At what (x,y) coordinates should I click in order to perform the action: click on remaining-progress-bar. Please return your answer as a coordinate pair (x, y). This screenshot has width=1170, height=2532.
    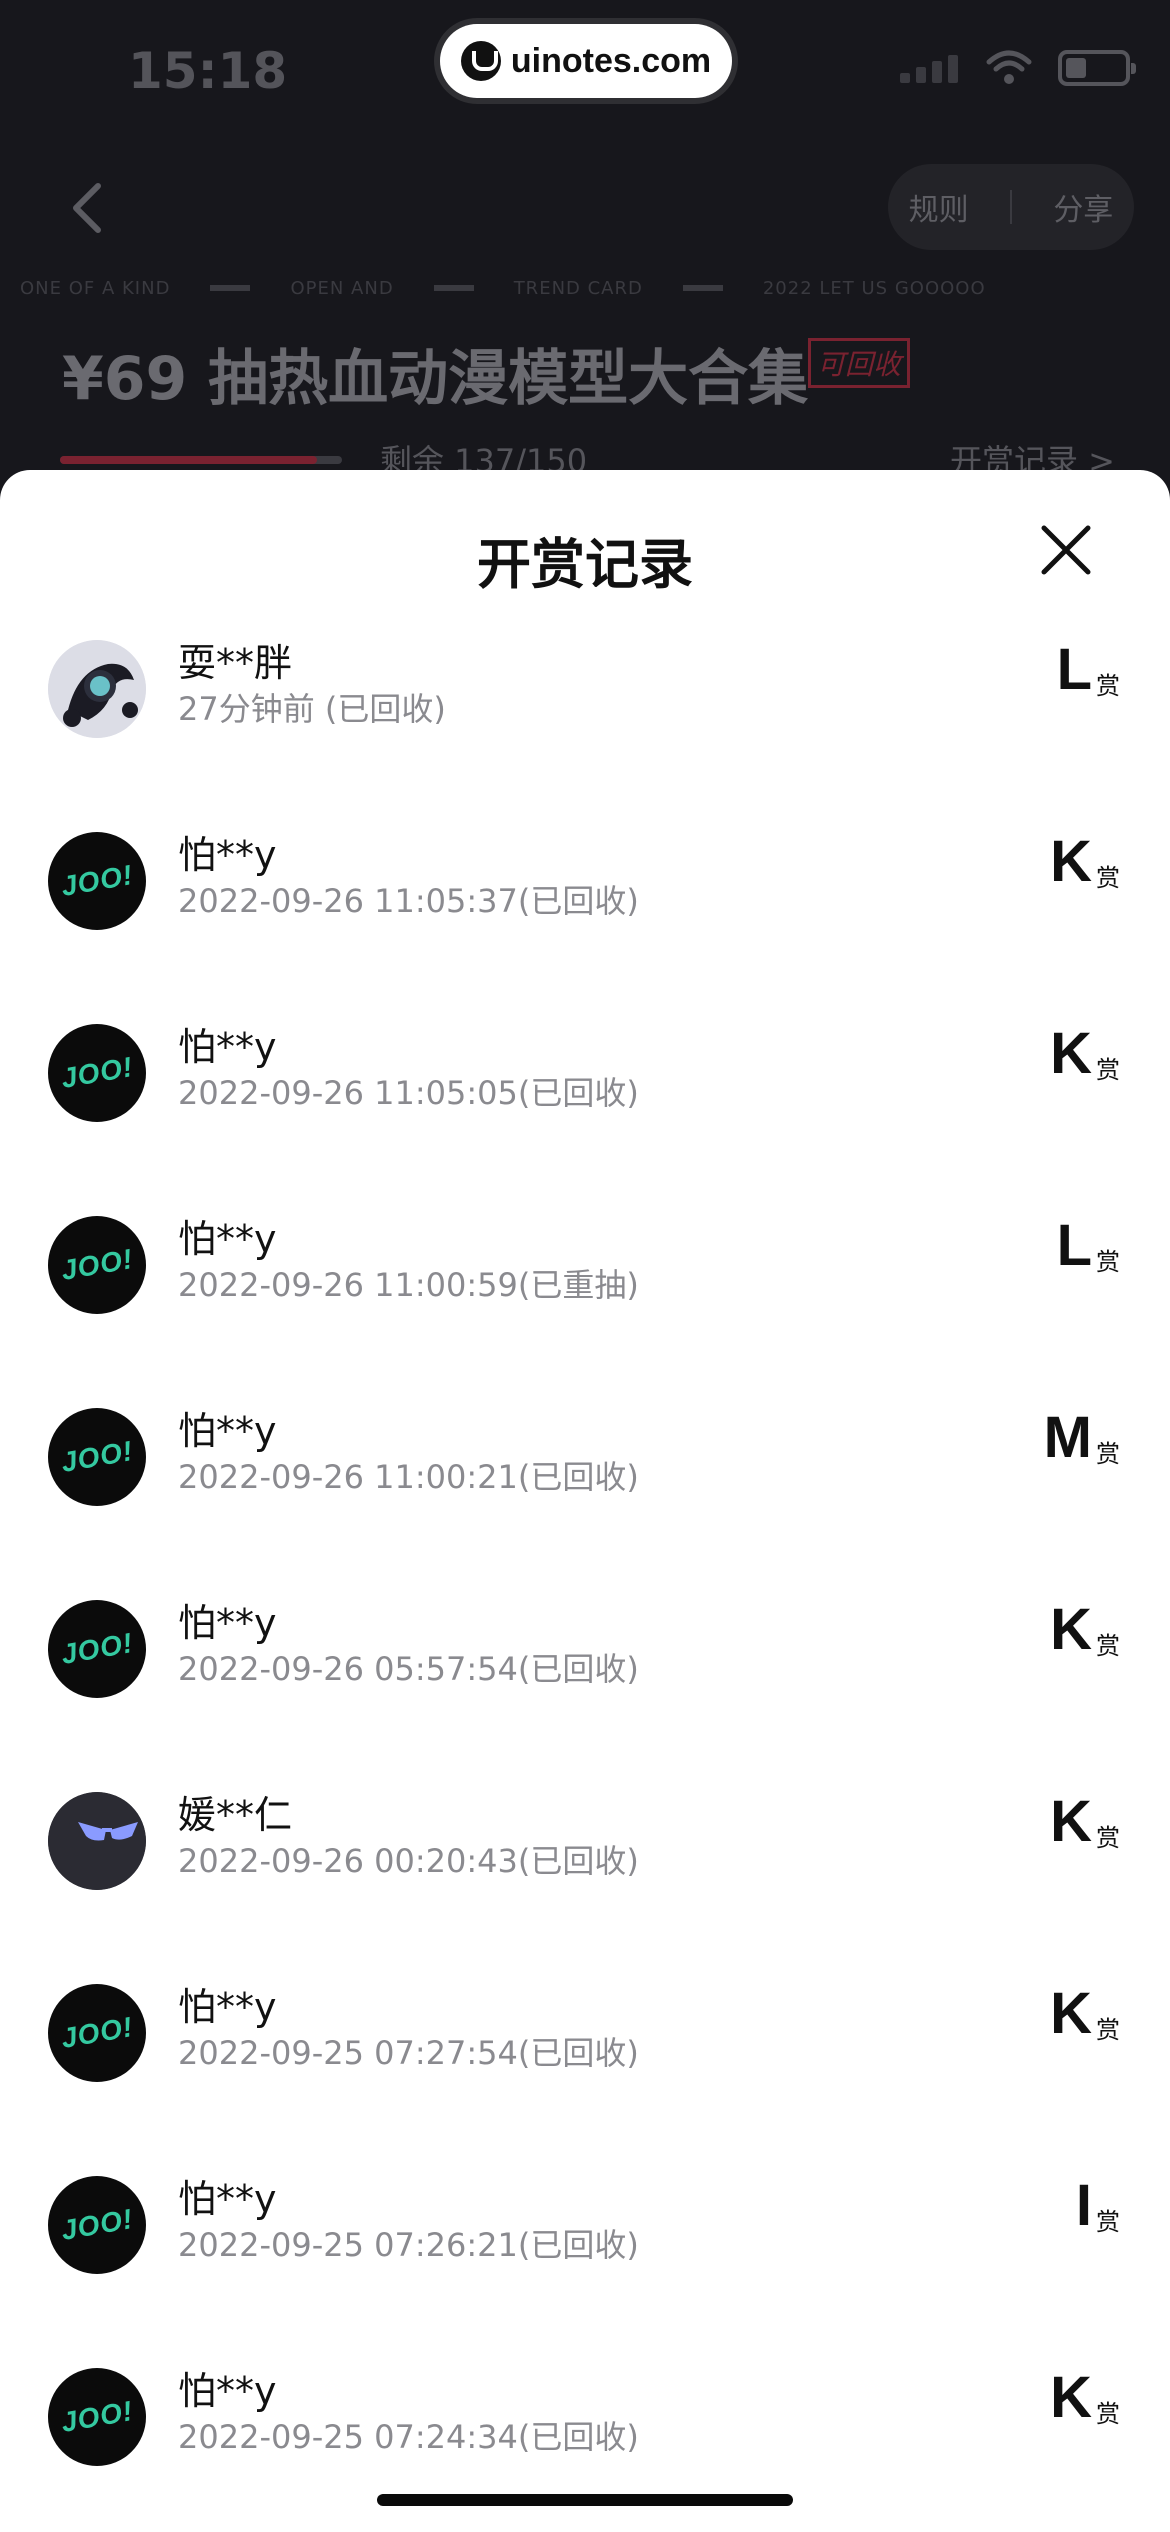
    Looking at the image, I should click on (201, 460).